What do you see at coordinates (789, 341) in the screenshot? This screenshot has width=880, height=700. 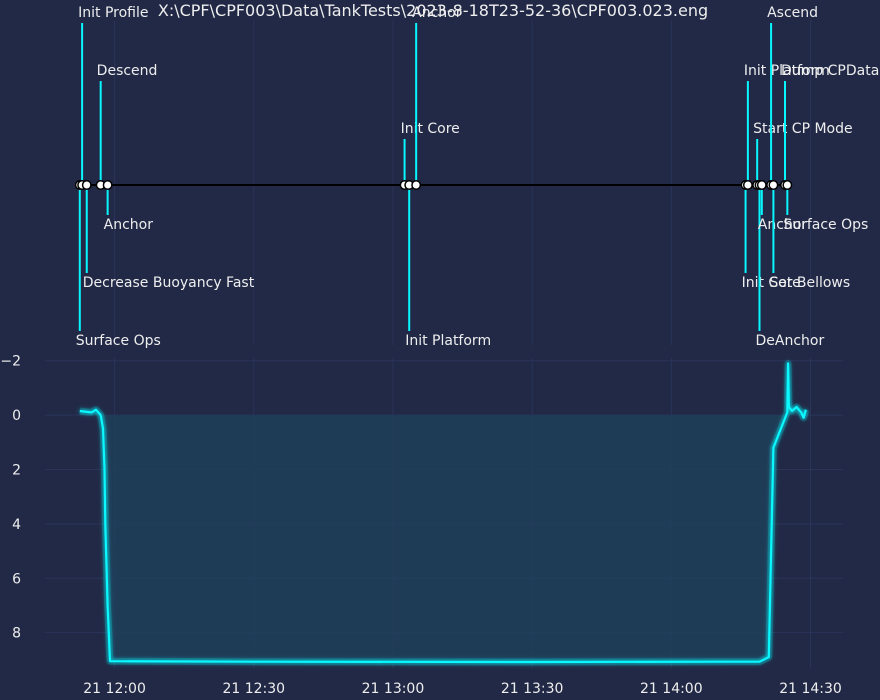 I see `event-label: DeAnchor` at bounding box center [789, 341].